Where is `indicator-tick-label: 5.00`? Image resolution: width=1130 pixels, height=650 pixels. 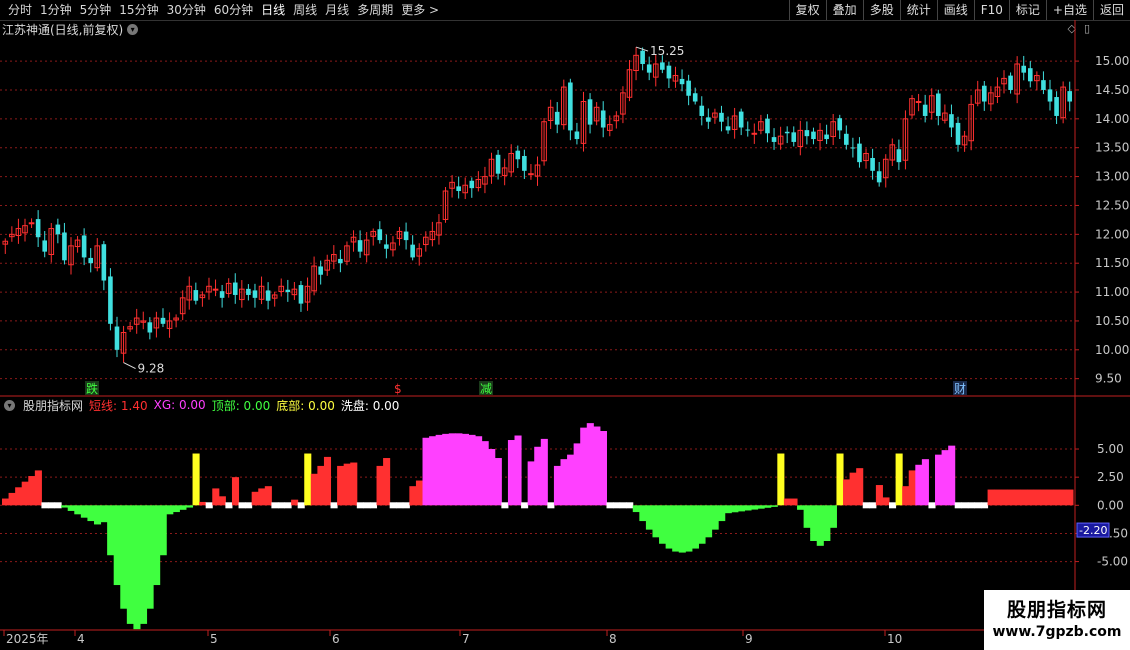 indicator-tick-label: 5.00 is located at coordinates (1110, 449).